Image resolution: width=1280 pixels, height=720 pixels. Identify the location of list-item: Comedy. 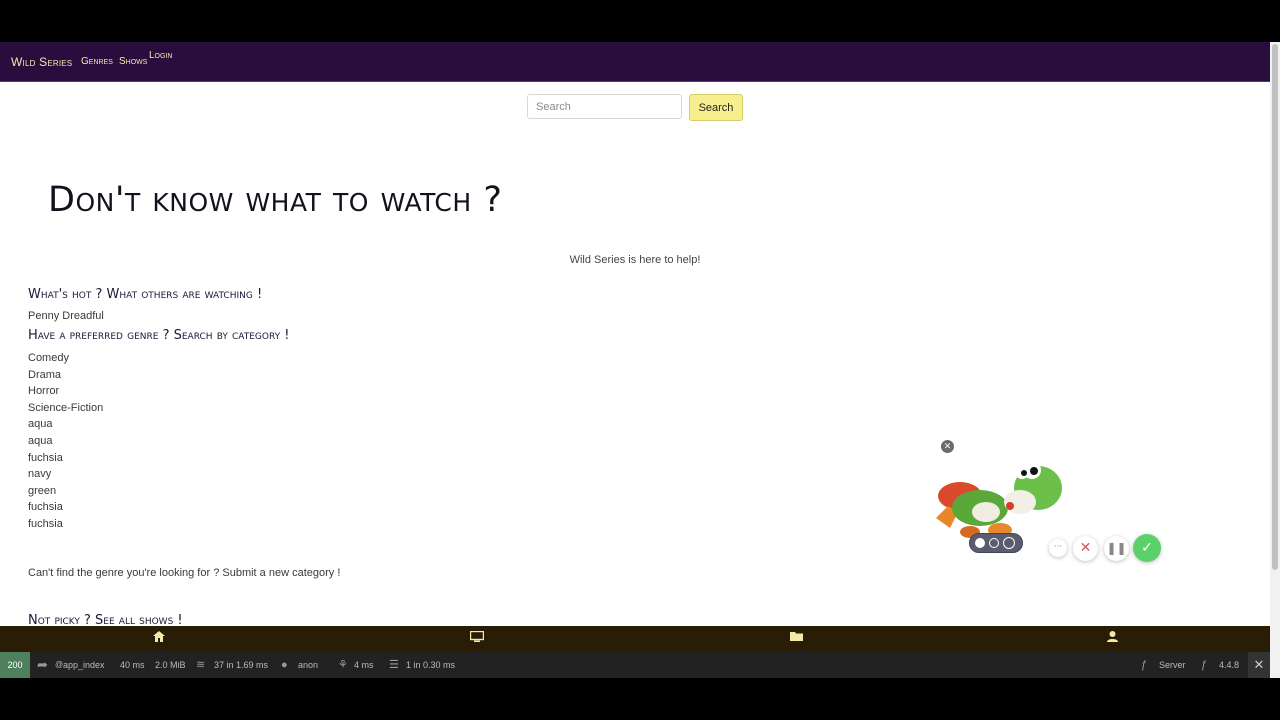
(65, 358).